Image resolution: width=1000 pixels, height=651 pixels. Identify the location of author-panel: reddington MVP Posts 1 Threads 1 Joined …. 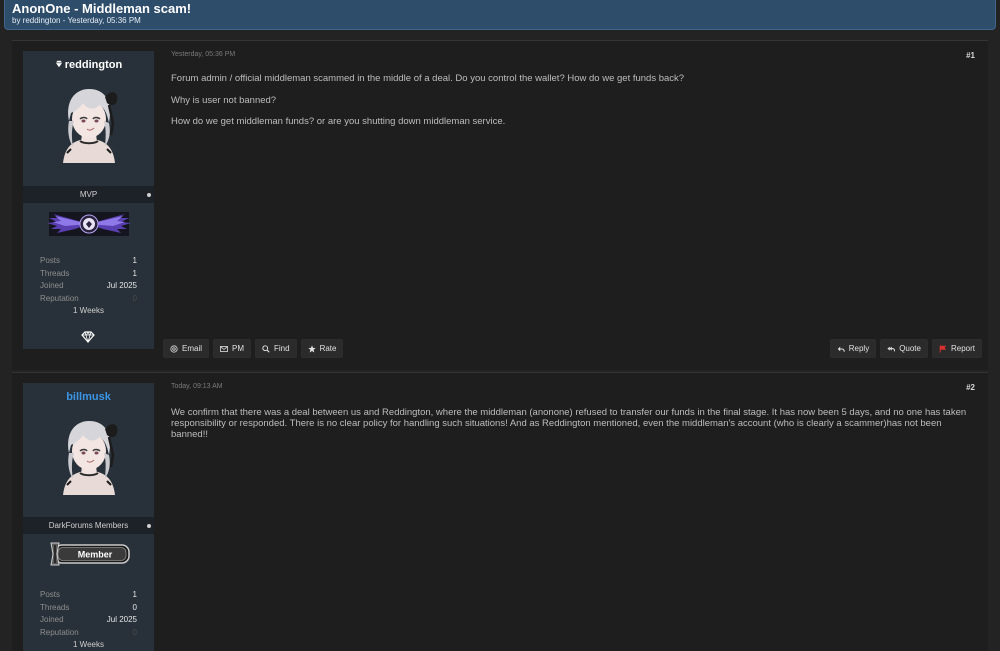
(88, 200).